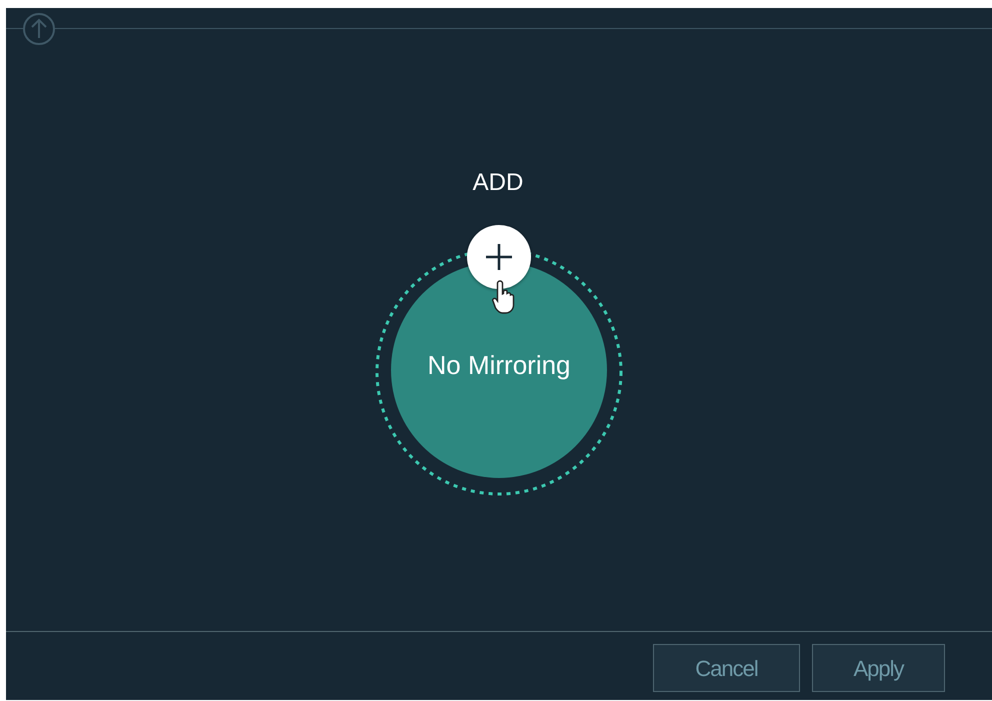 This screenshot has height=701, width=992. What do you see at coordinates (726, 668) in the screenshot?
I see `cancel-button: Cancel` at bounding box center [726, 668].